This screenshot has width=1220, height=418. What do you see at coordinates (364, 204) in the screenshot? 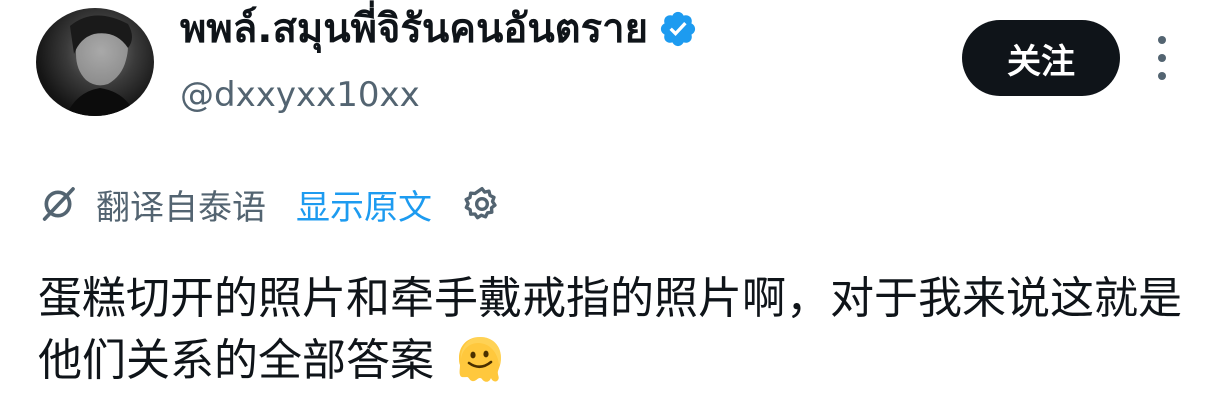
I see `show-original-link: 显示原文` at bounding box center [364, 204].